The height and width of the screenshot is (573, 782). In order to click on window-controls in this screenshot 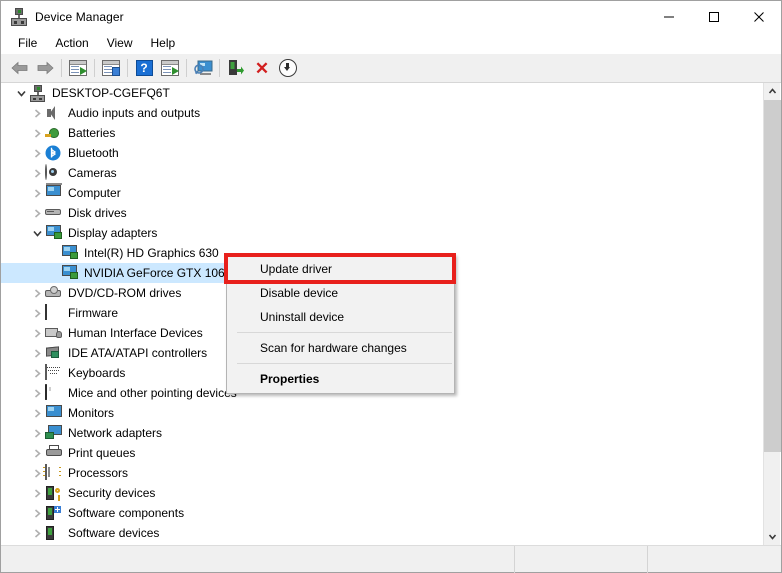, I will do `click(713, 16)`.